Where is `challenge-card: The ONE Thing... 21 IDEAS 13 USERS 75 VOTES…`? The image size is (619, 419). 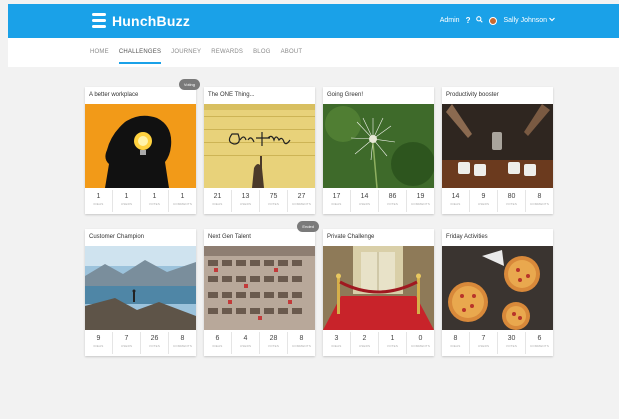 challenge-card: The ONE Thing... 21 IDEAS 13 USERS 75 VOTES… is located at coordinates (259, 150).